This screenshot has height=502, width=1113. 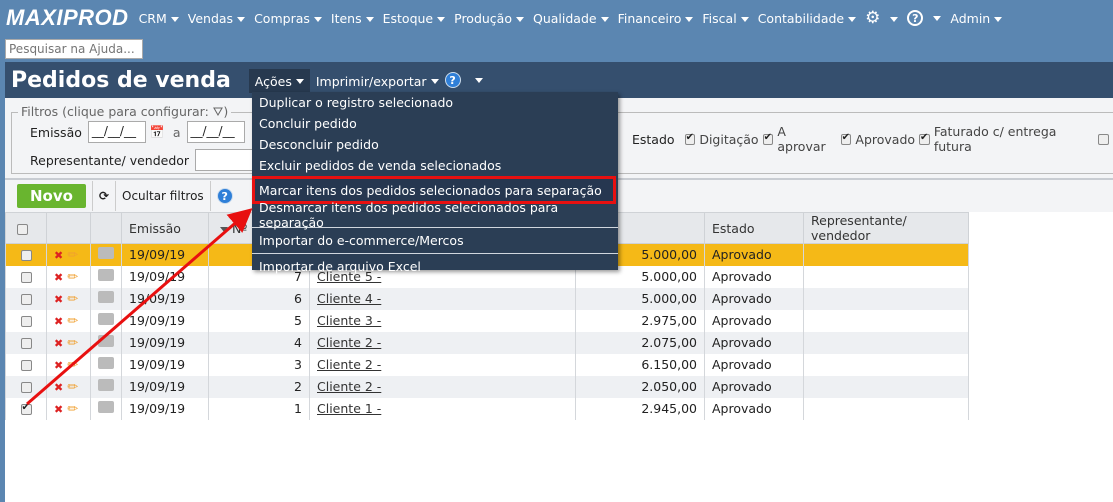 I want to click on nav-item: Estoque, so click(x=414, y=18).